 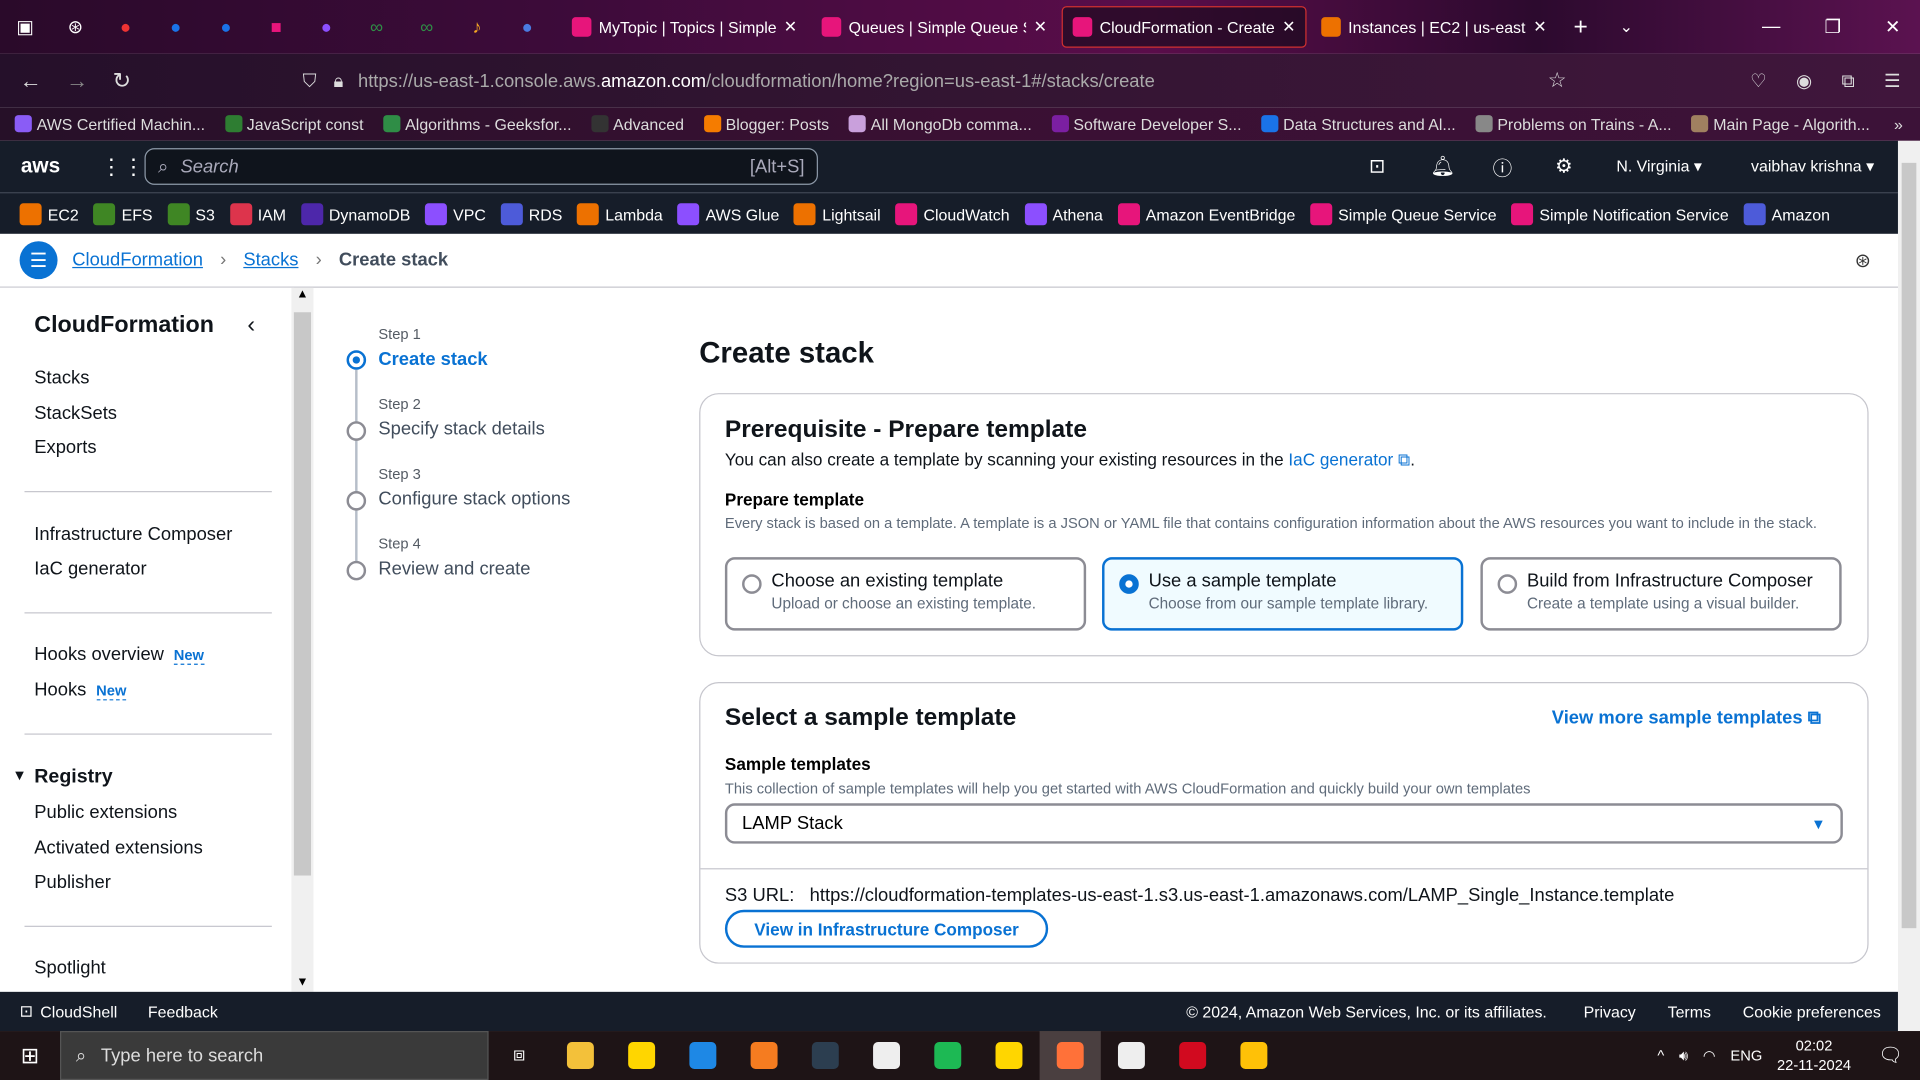 I want to click on service-shortcut: RDS, so click(x=531, y=213).